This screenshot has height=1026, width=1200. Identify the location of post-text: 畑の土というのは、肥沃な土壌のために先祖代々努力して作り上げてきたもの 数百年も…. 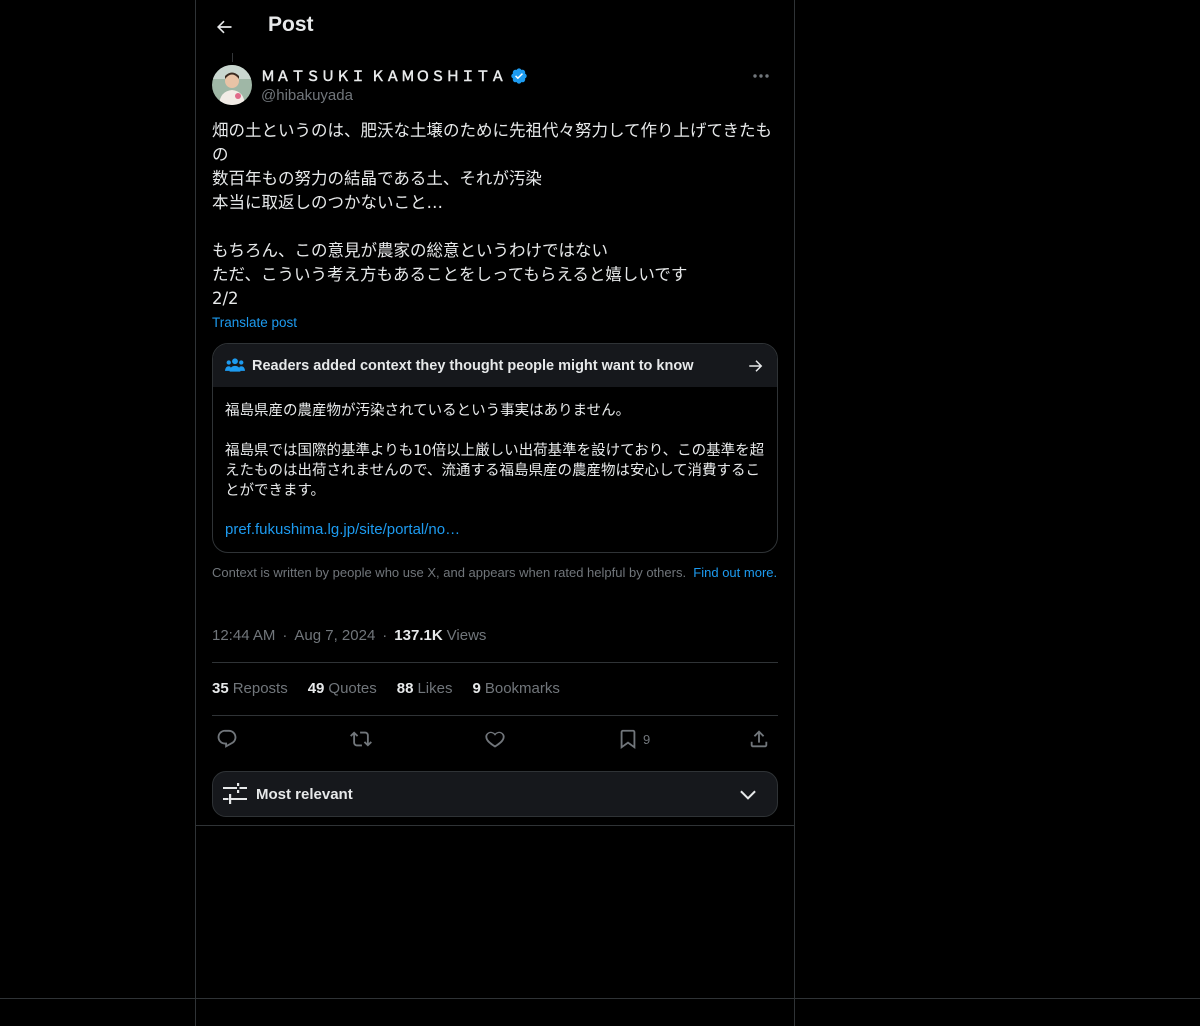
(492, 214).